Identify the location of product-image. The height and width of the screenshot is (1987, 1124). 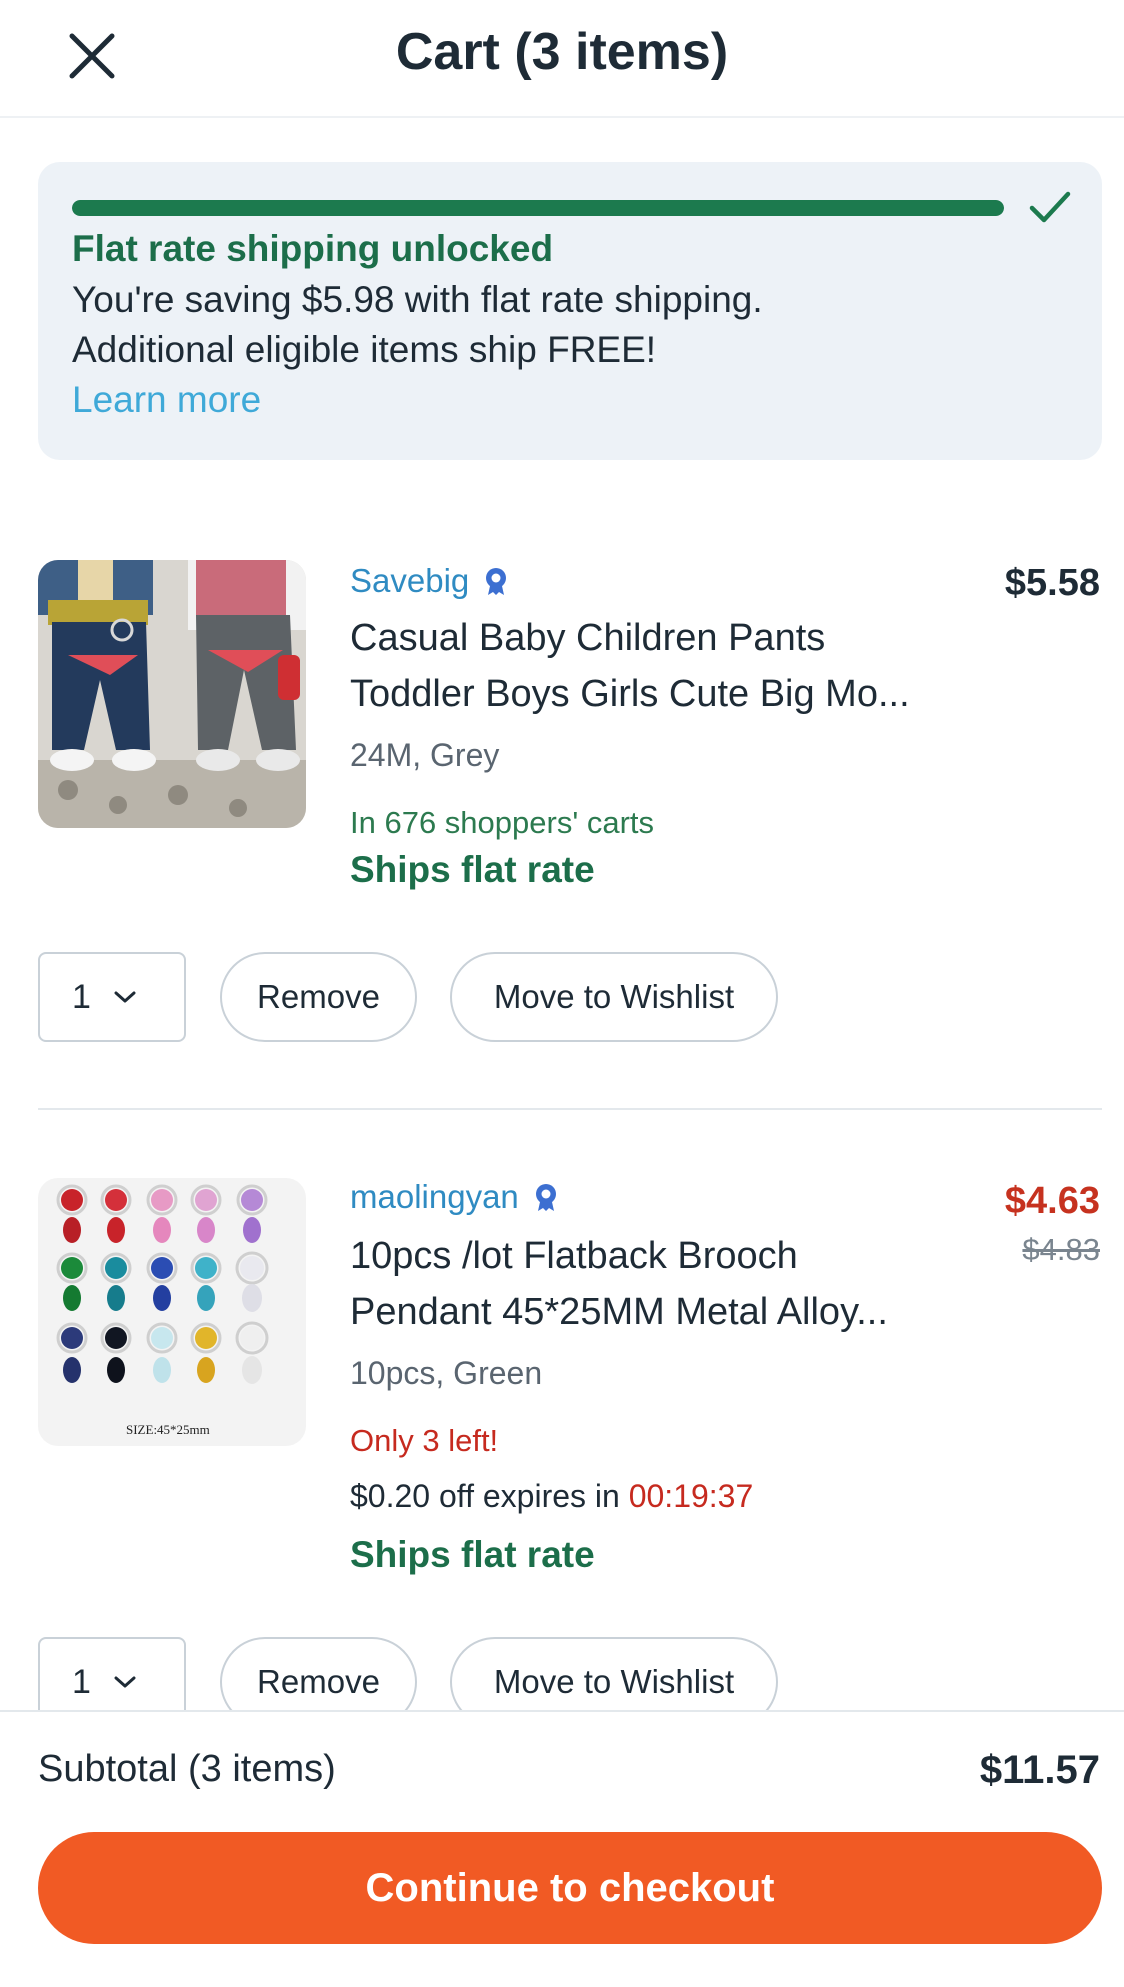
(172, 694).